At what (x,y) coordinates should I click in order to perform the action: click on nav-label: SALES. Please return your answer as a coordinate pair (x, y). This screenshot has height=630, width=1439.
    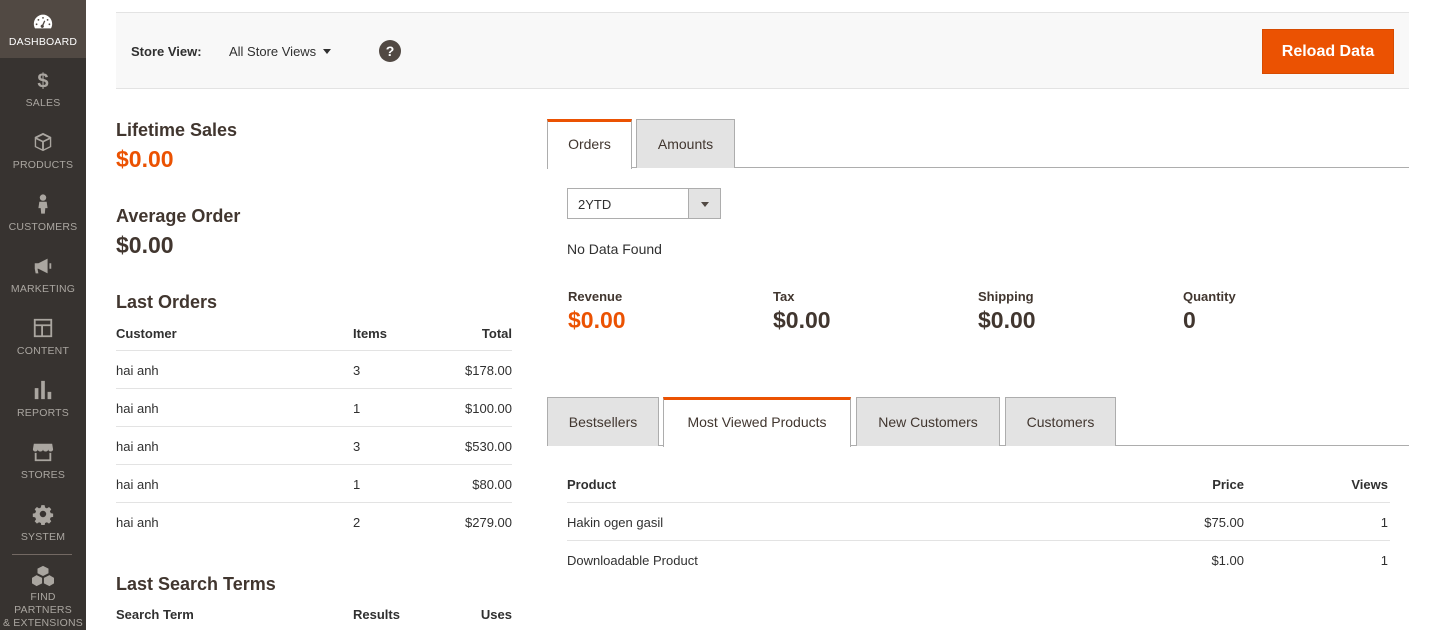
    Looking at the image, I should click on (43, 103).